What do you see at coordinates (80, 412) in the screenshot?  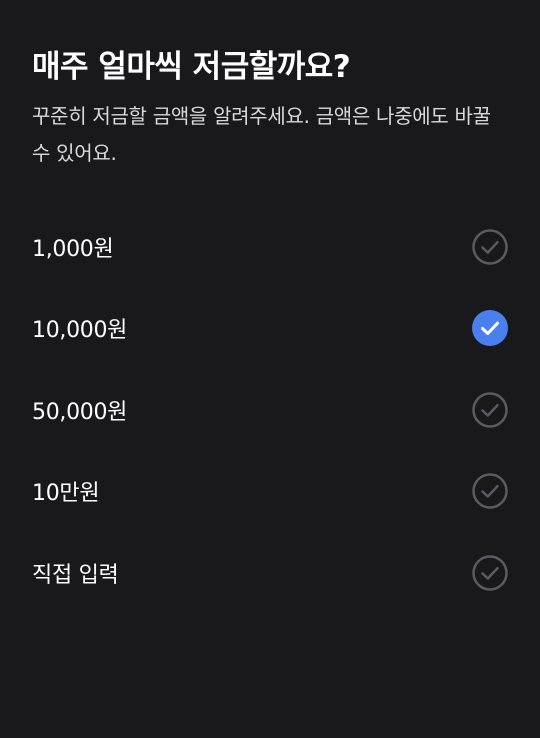 I see `option-label: 50,000원` at bounding box center [80, 412].